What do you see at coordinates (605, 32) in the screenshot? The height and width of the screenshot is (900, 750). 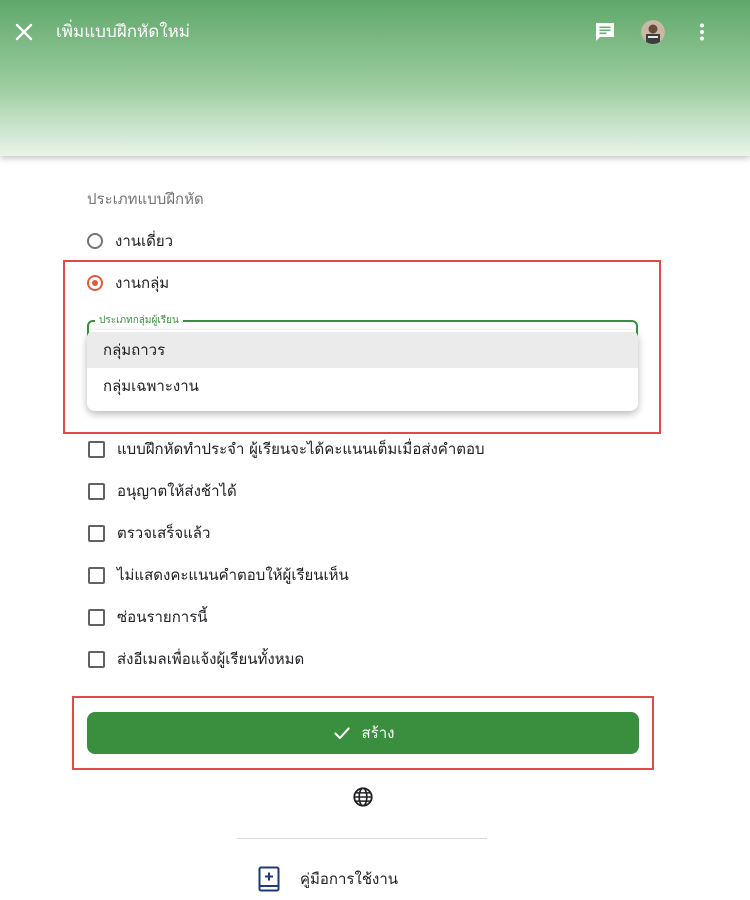 I see `chat-icon` at bounding box center [605, 32].